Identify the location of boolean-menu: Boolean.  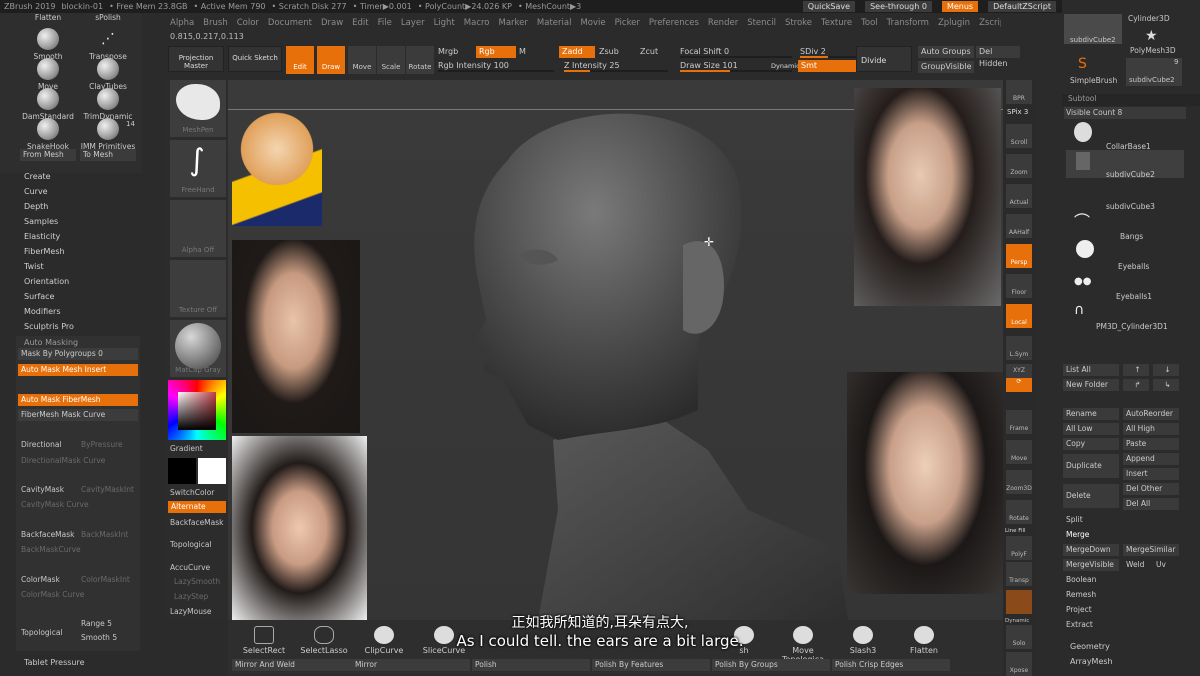
(1081, 579).